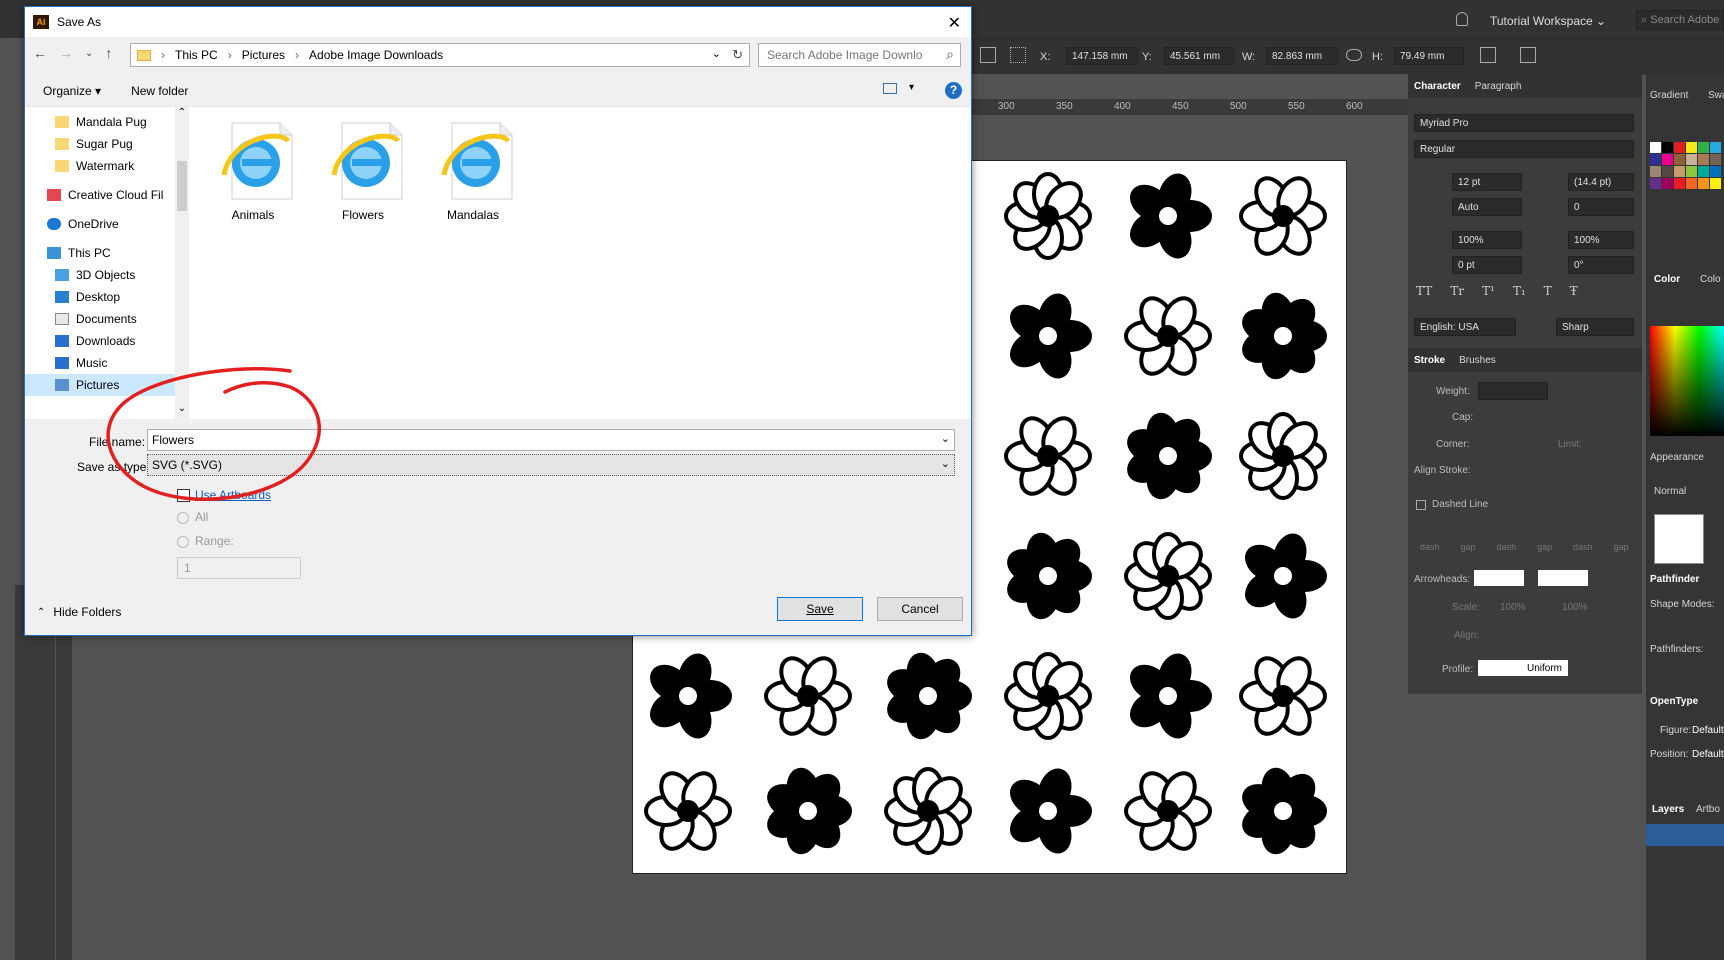 This screenshot has height=960, width=1724. I want to click on sidebar-item-downloads: Downloads, so click(95, 341).